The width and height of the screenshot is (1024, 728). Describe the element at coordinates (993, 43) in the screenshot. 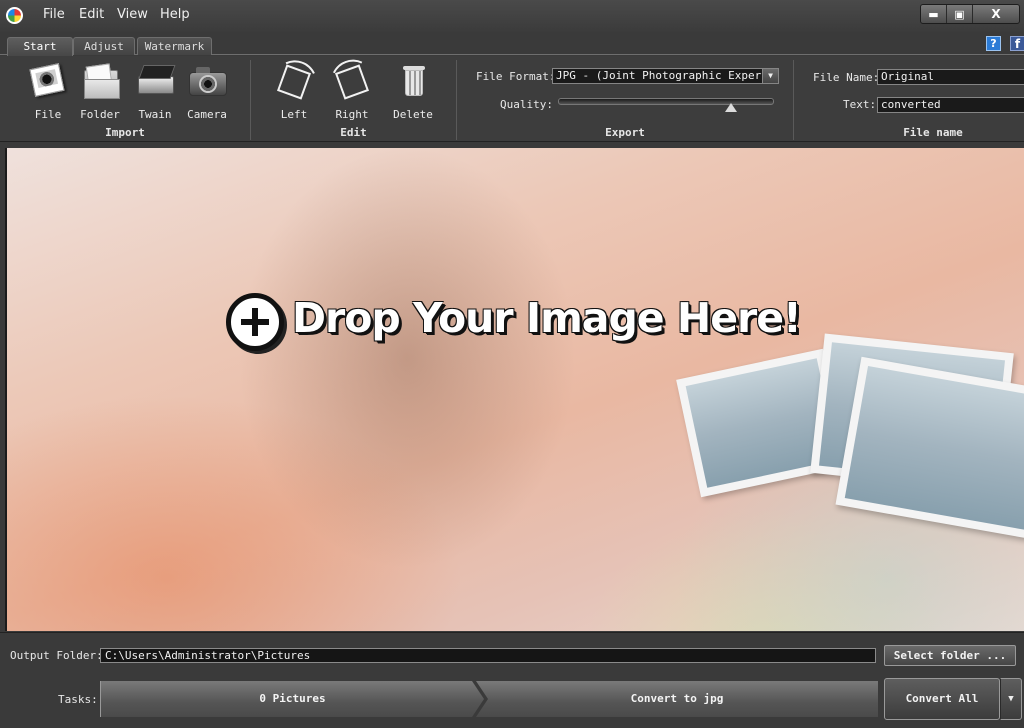

I see `help-icon: ?` at that location.